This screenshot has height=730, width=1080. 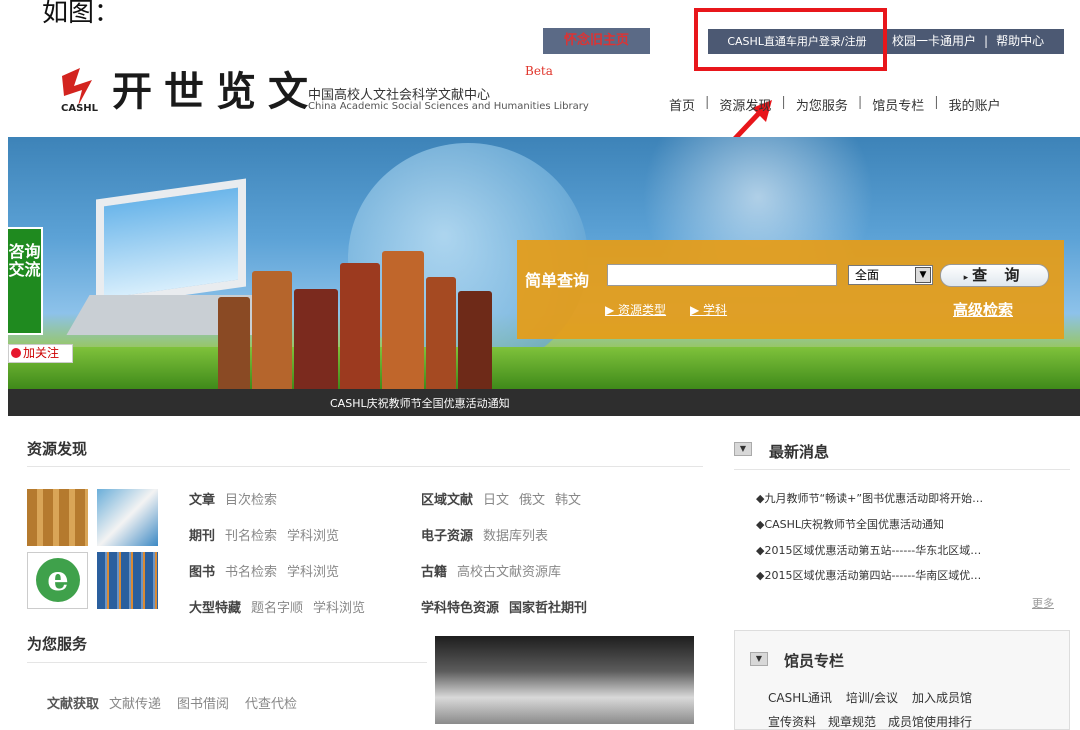 I want to click on caption-text: 如图：, so click(x=81, y=14).